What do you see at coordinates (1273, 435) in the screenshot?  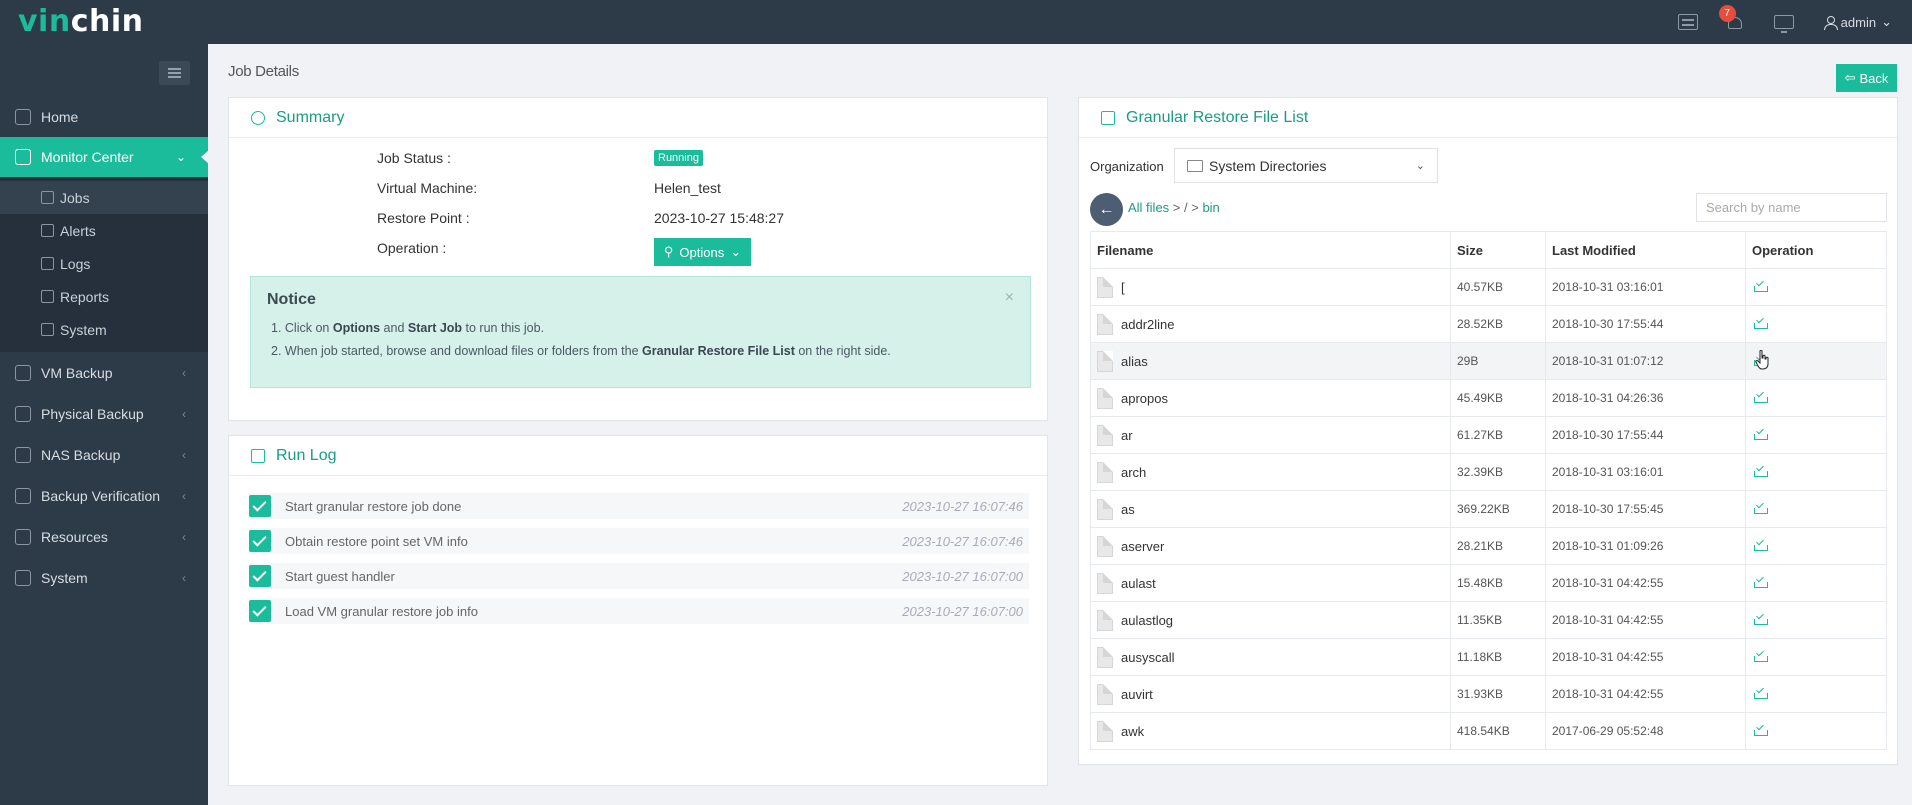 I see `filename: ar` at bounding box center [1273, 435].